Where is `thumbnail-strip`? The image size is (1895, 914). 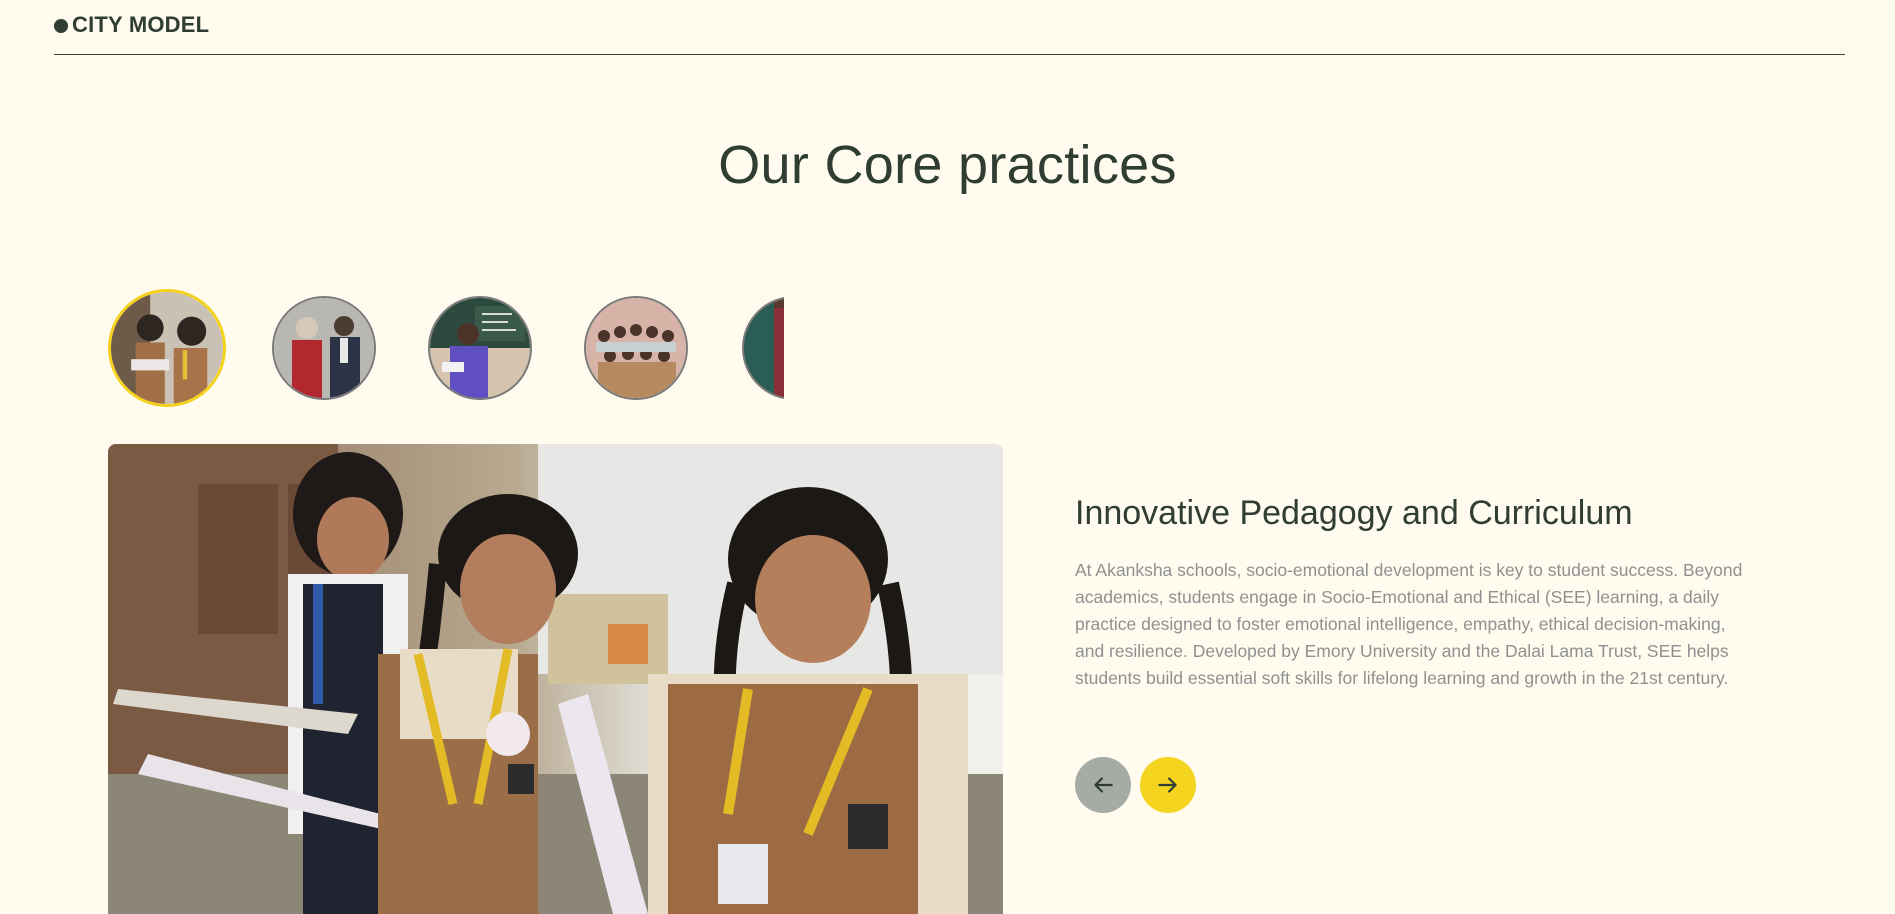
thumbnail-strip is located at coordinates (446, 350).